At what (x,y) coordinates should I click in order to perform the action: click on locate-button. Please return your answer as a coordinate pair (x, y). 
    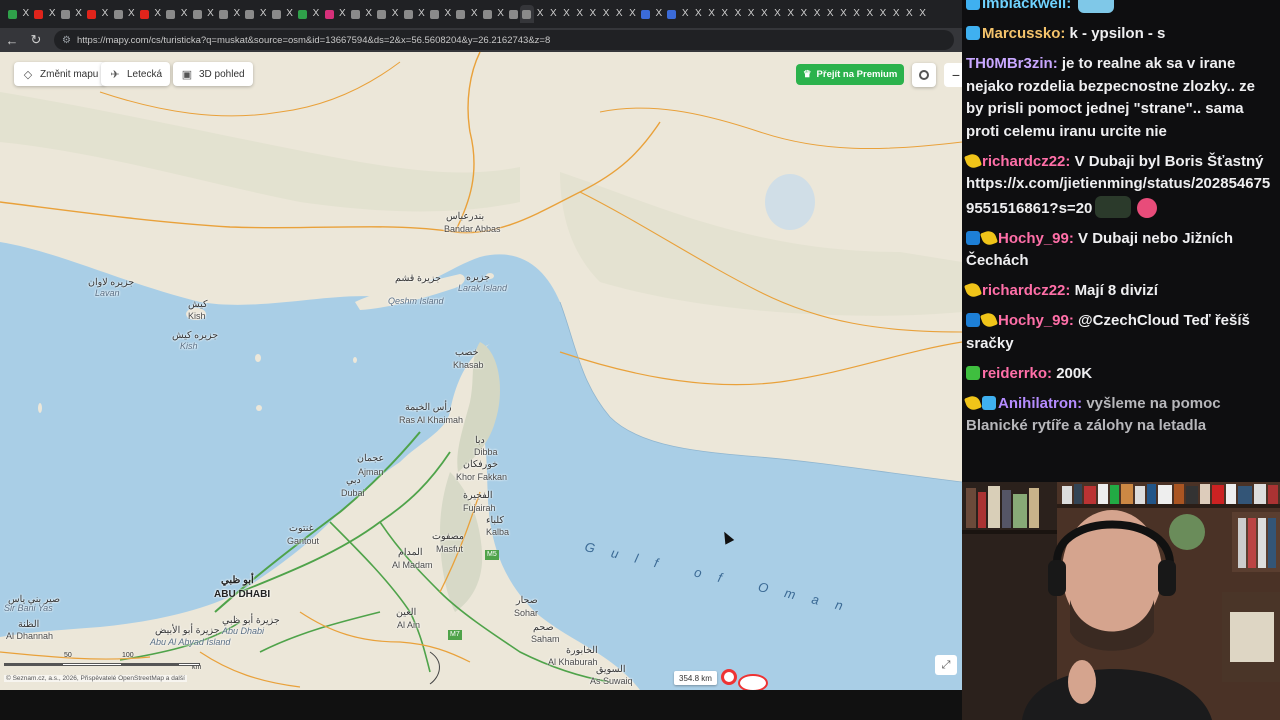
    Looking at the image, I should click on (924, 75).